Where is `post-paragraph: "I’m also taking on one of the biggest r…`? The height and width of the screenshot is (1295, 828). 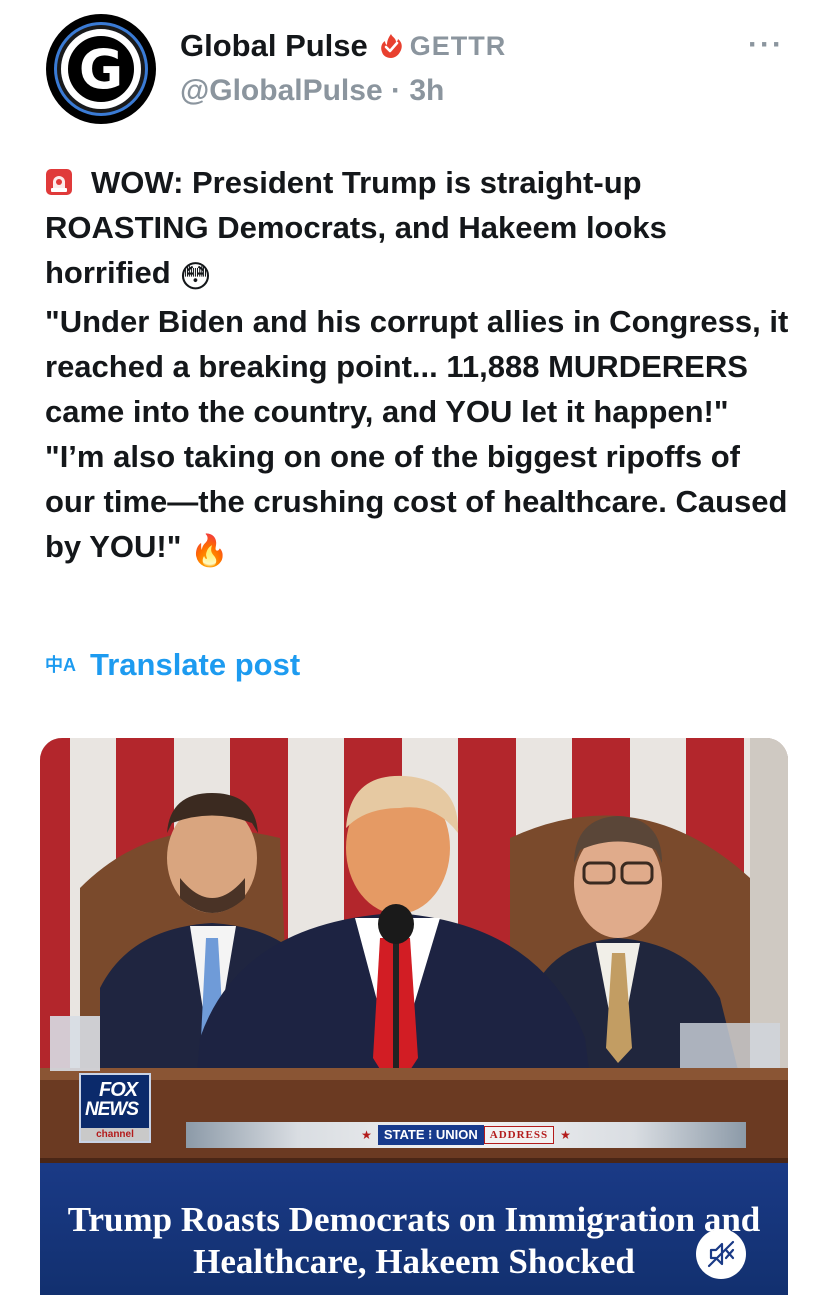
post-paragraph: "I’m also taking on one of the biggest r… is located at coordinates (420, 503).